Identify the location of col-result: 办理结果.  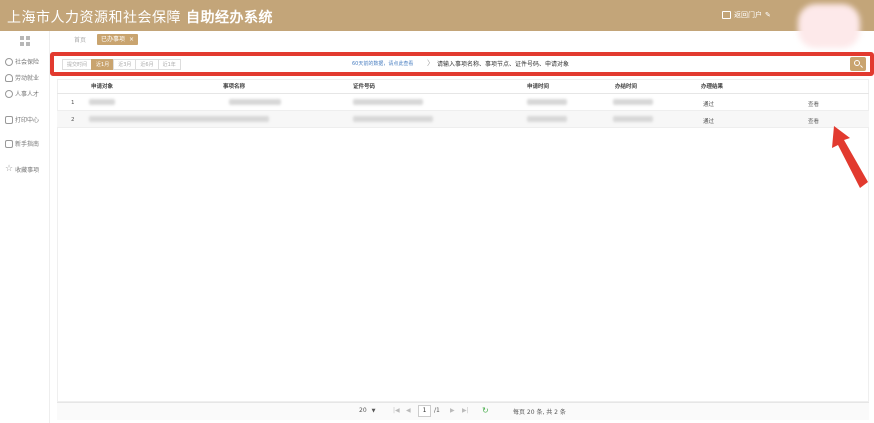
(712, 87).